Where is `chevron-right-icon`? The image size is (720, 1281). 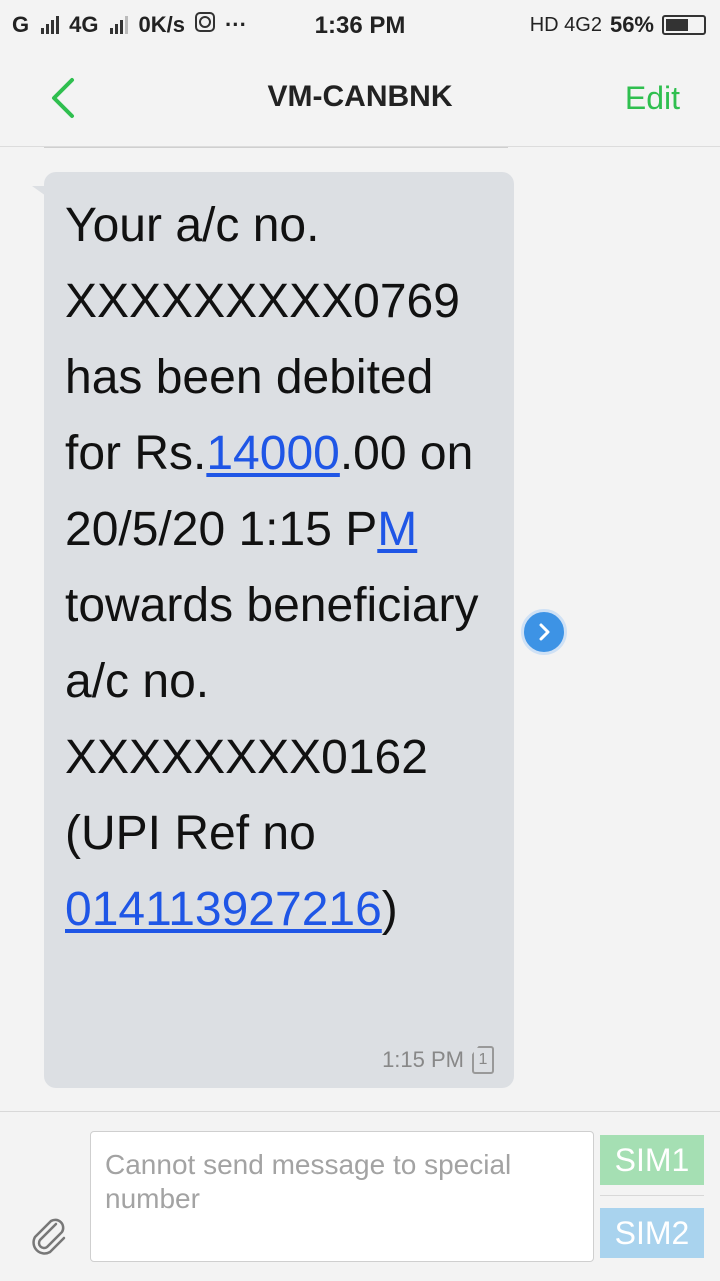
chevron-right-icon is located at coordinates (544, 632).